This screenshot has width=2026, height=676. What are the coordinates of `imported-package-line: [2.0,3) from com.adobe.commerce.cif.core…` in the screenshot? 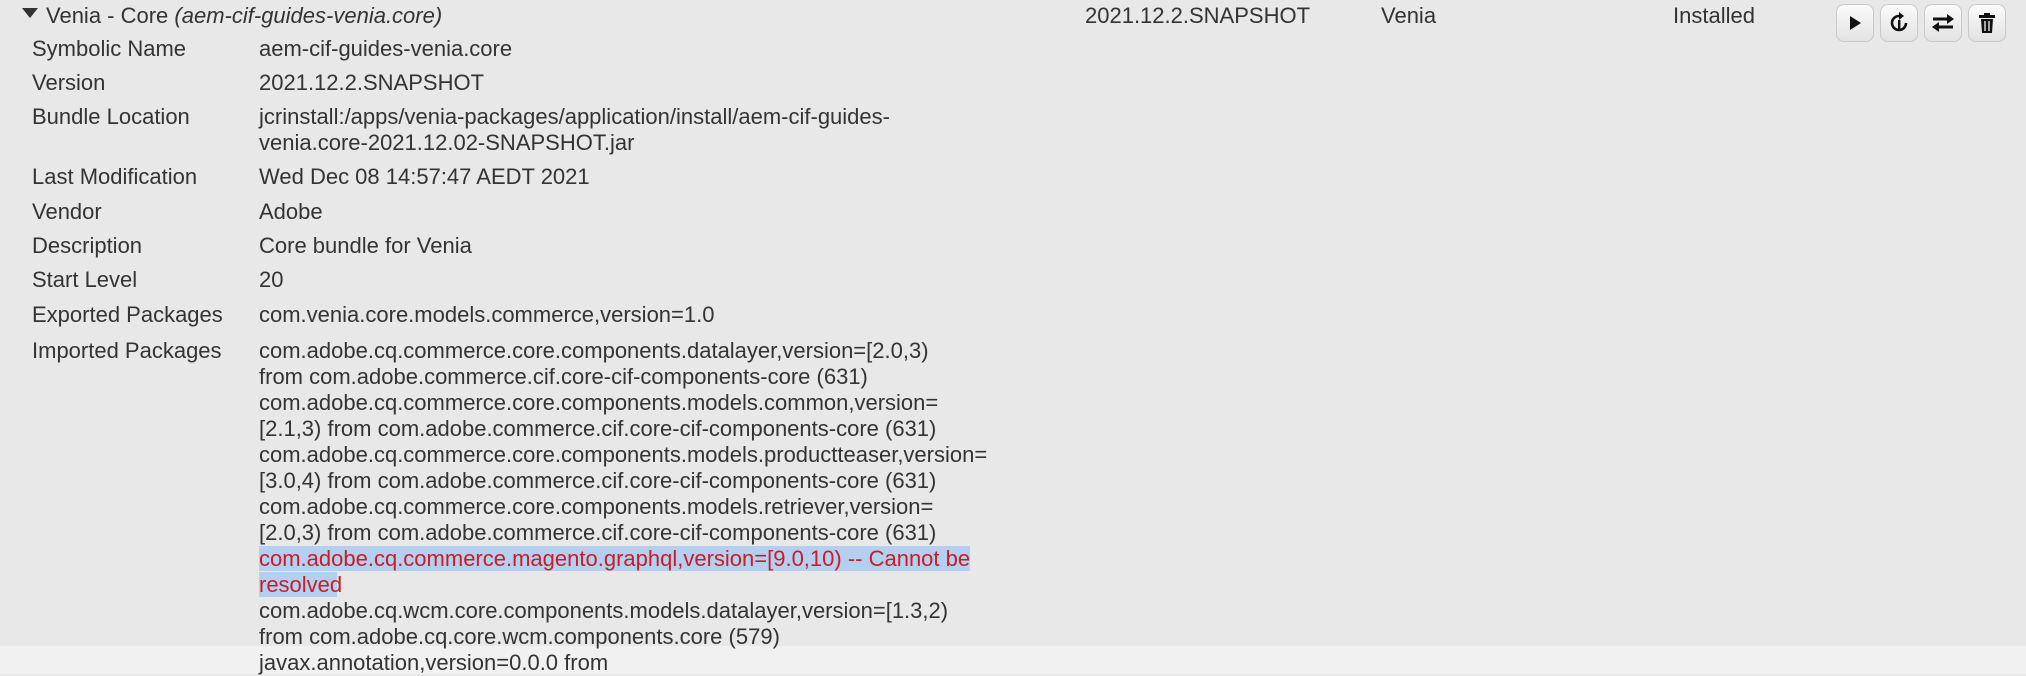 It's located at (598, 532).